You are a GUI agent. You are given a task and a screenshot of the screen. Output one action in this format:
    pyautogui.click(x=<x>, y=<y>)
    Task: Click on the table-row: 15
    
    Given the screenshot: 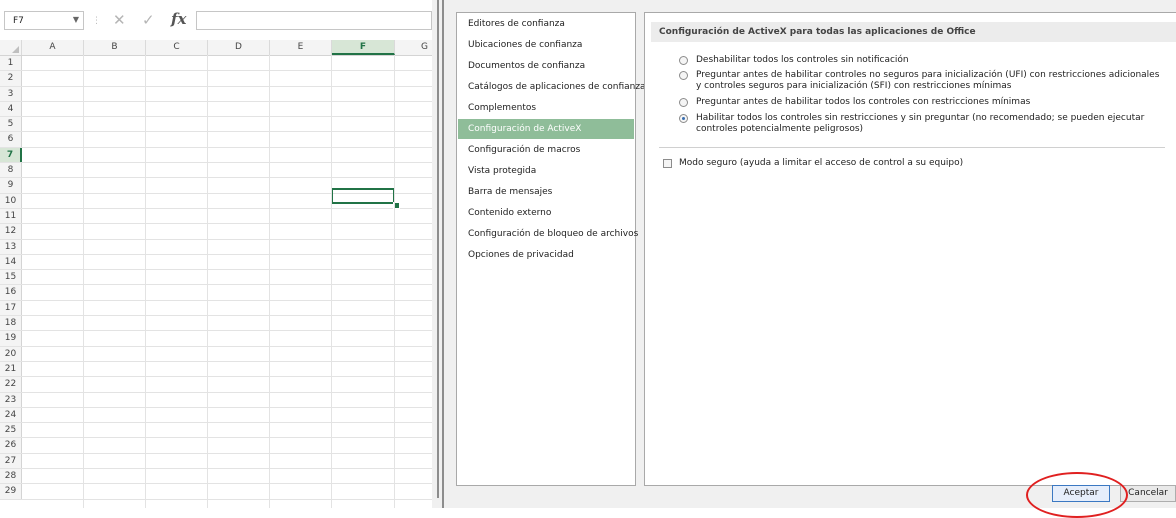 What is the action you would take?
    pyautogui.click(x=216, y=278)
    